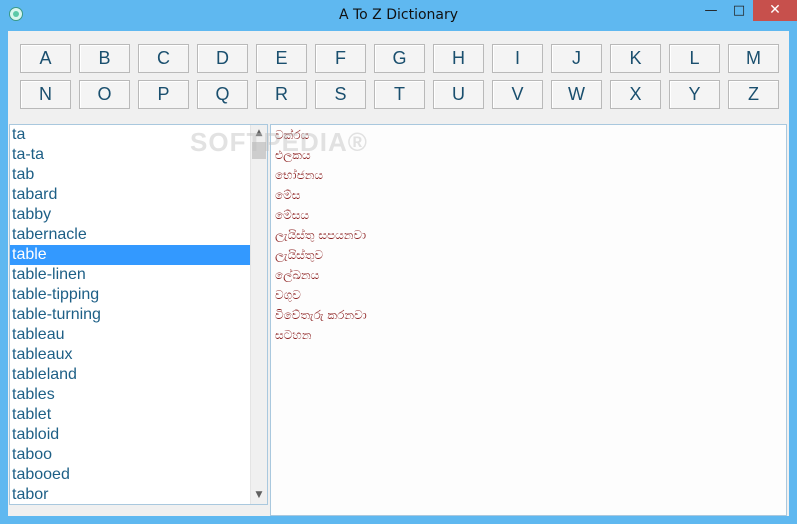  I want to click on letter-button-k: K, so click(635, 58).